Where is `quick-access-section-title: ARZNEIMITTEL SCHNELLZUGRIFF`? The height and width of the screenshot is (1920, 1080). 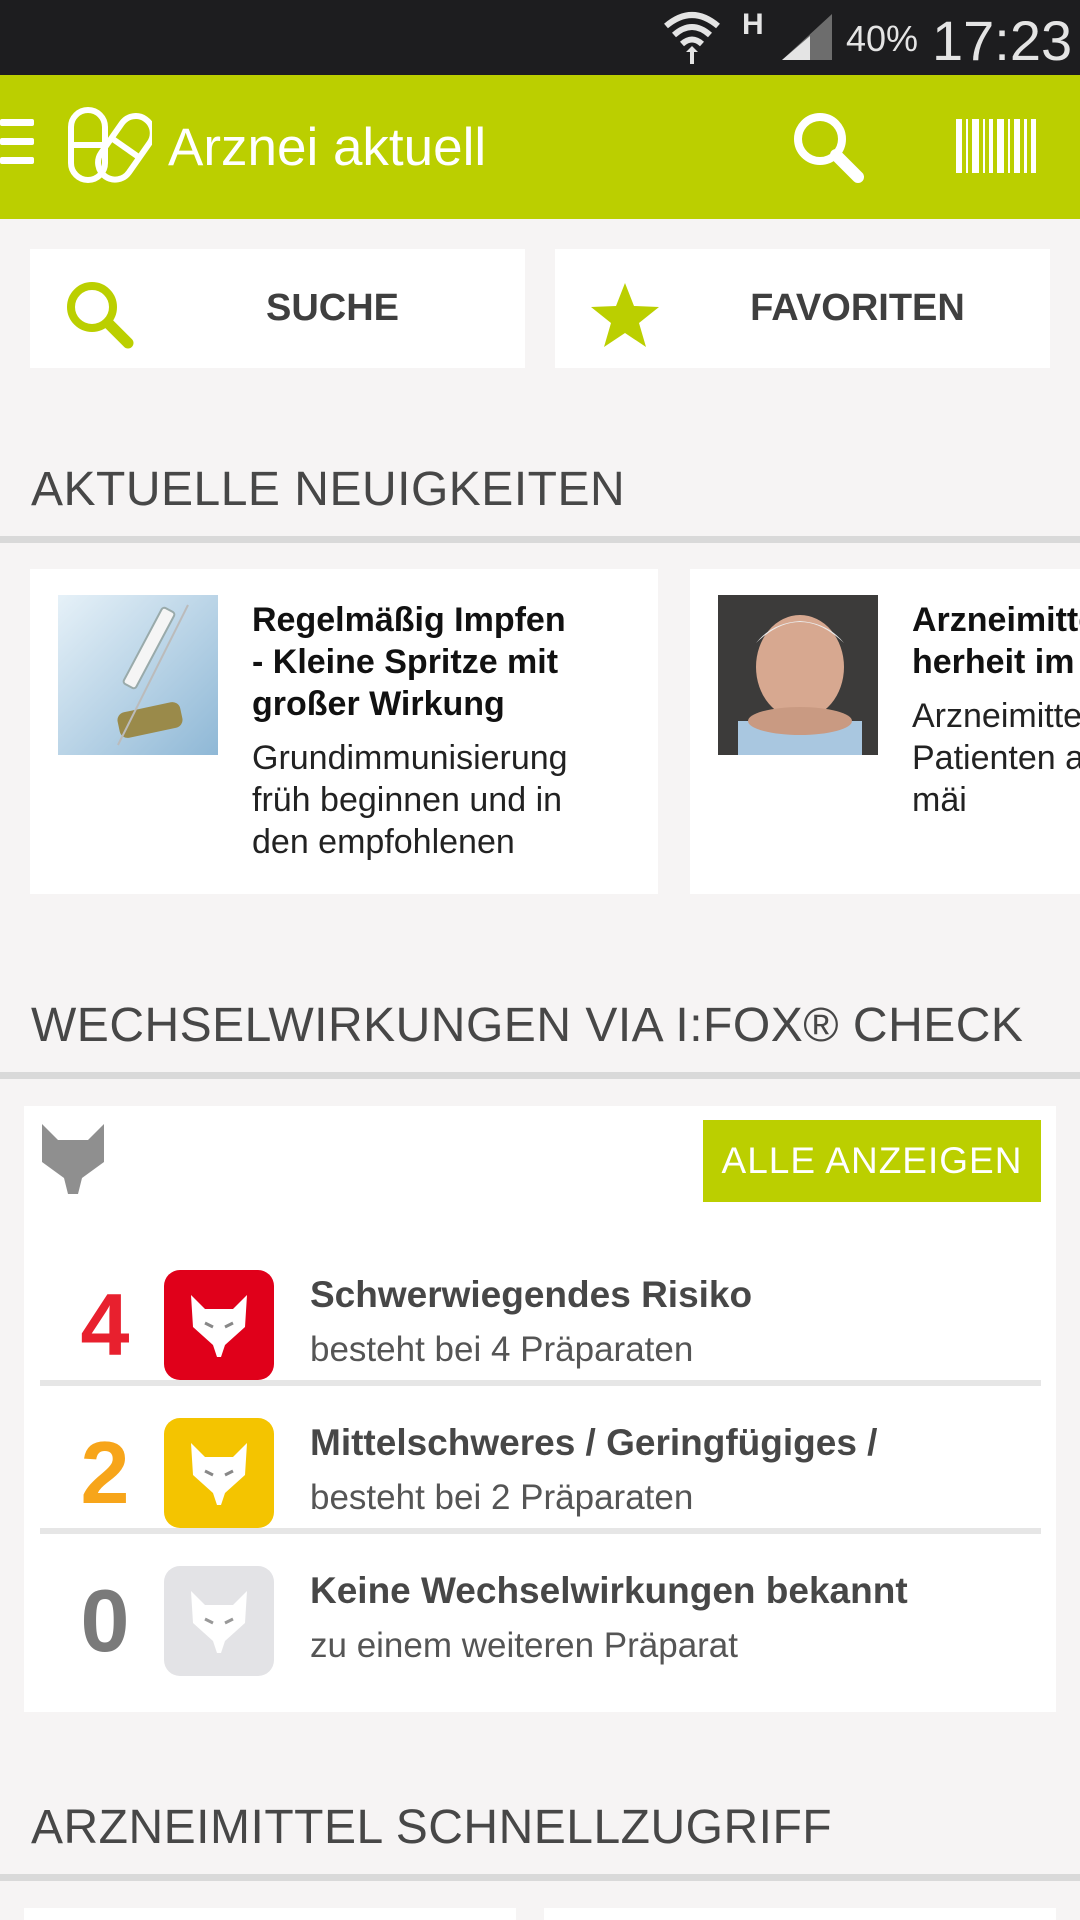
quick-access-section-title: ARZNEIMITTEL SCHNELLZUGRIFF is located at coordinates (432, 1827).